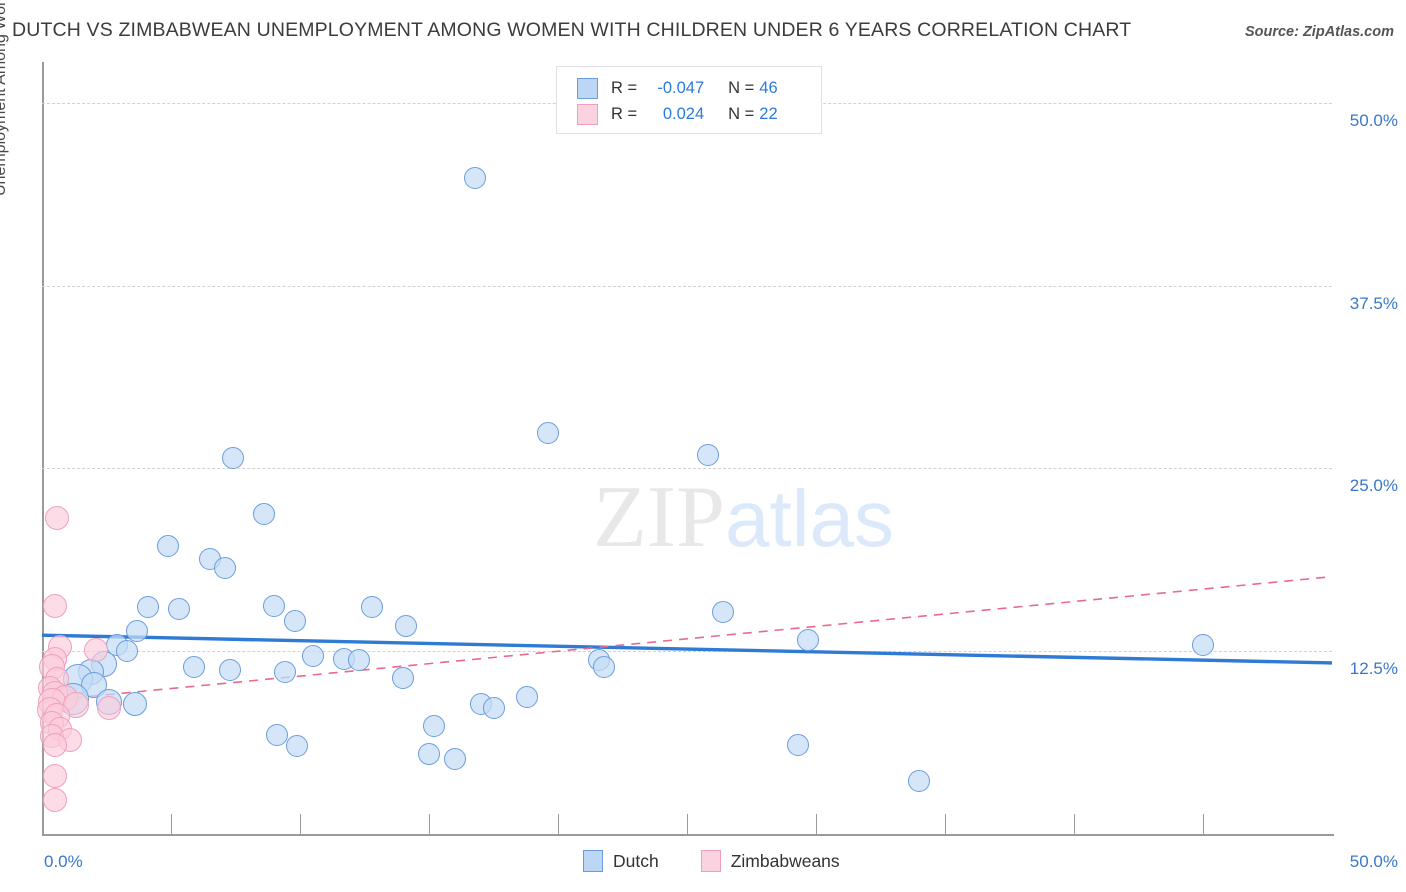 Image resolution: width=1406 pixels, height=892 pixels. I want to click on stats-n-value-zimbabweans: 22, so click(768, 113).